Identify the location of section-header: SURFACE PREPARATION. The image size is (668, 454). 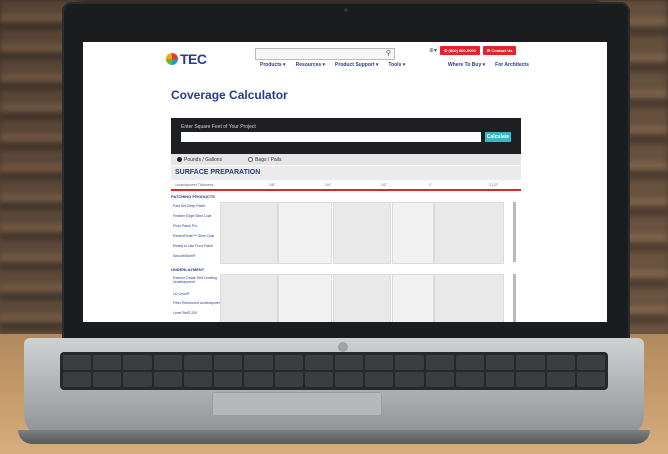
(346, 173).